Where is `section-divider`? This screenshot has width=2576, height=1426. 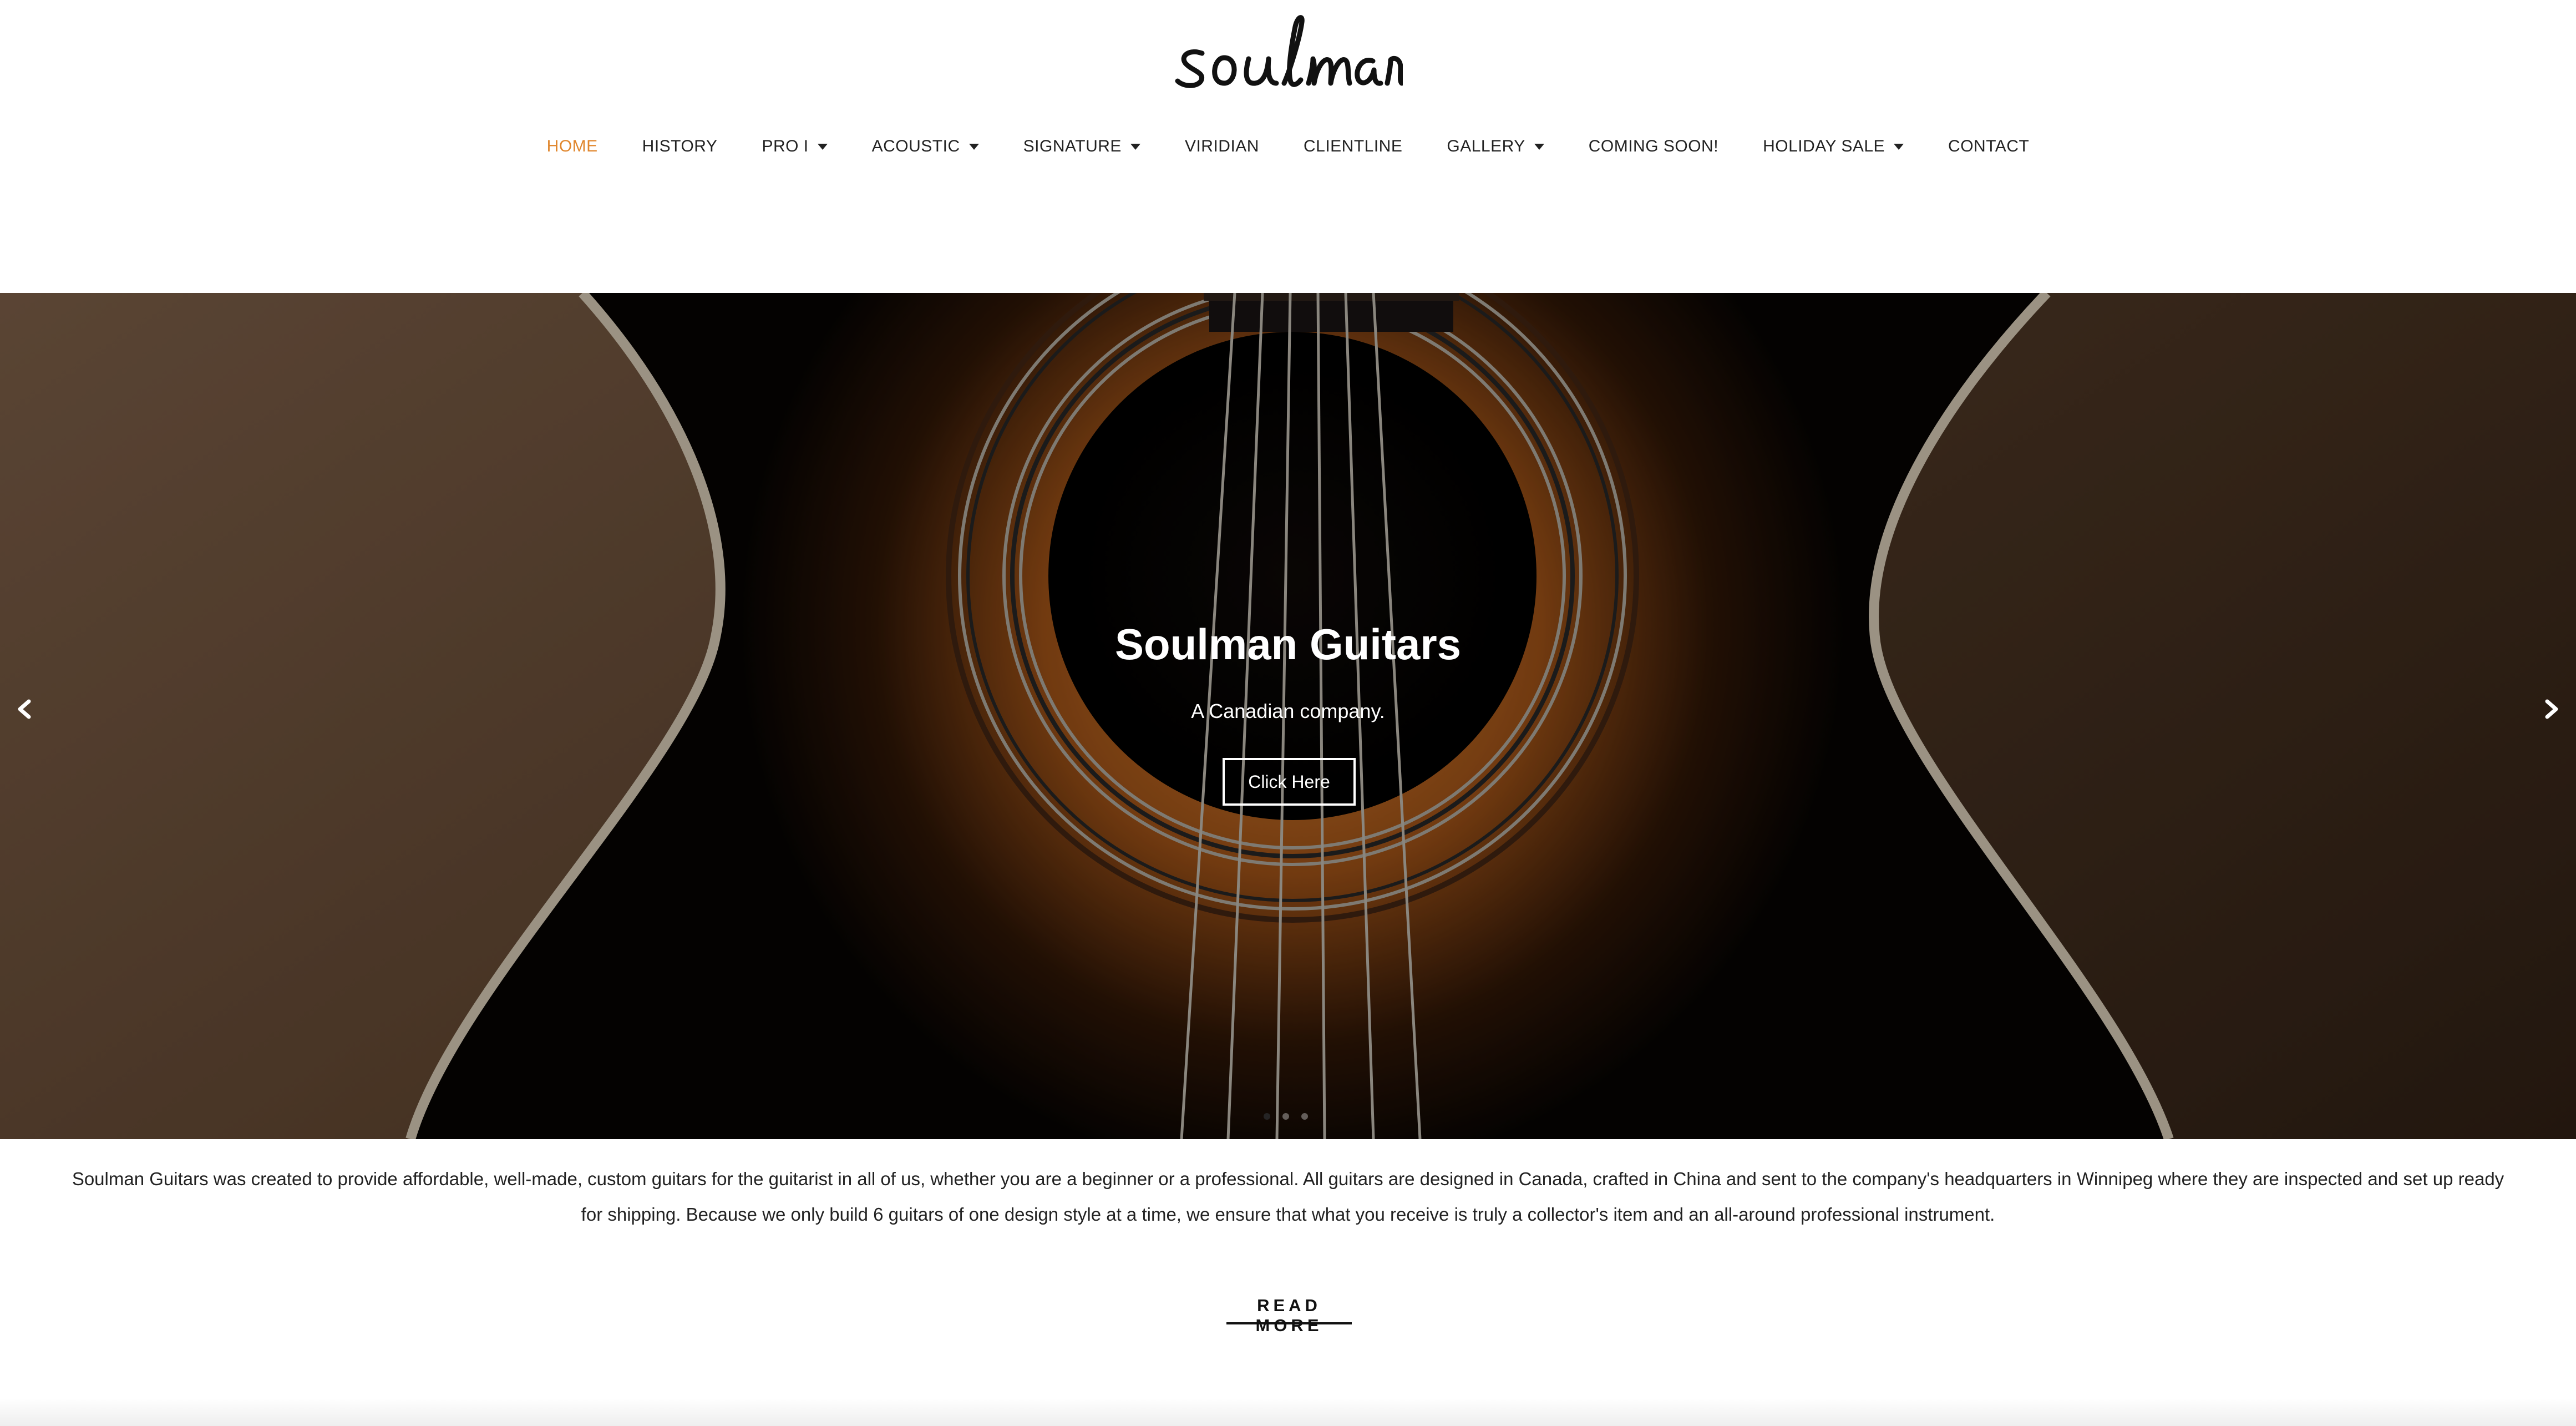
section-divider is located at coordinates (1288, 1412).